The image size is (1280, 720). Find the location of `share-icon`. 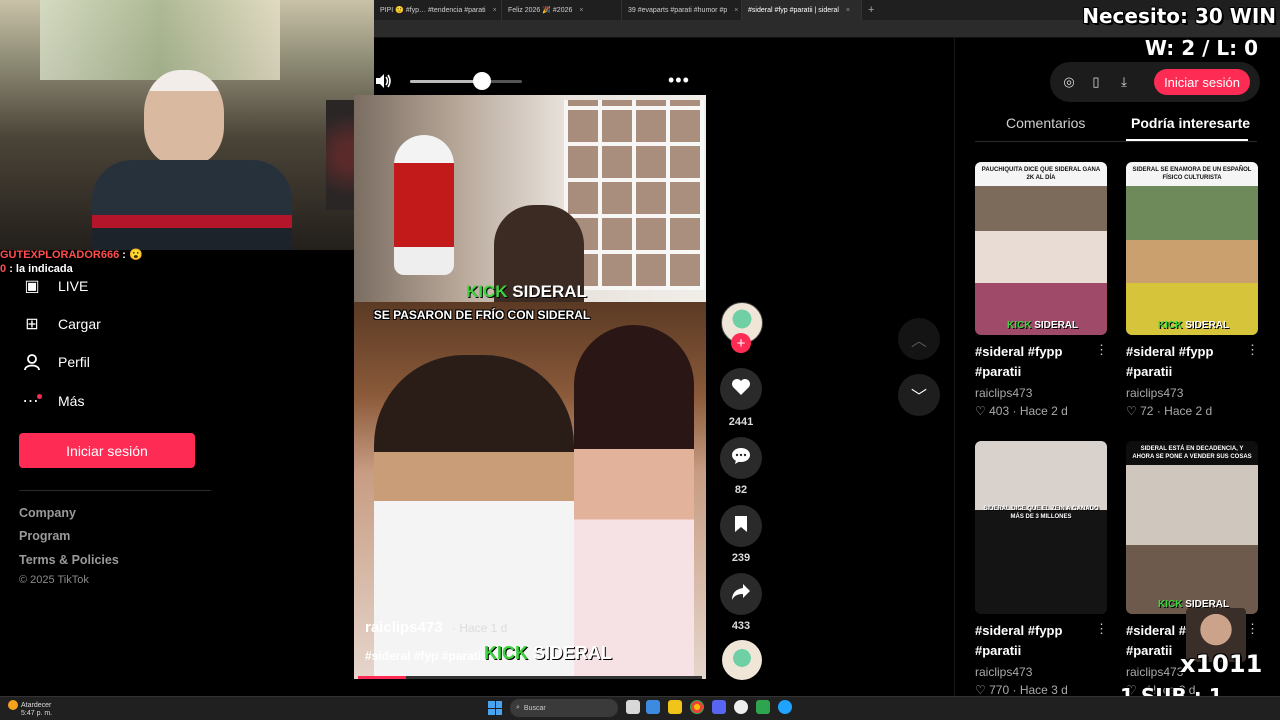

share-icon is located at coordinates (741, 594).